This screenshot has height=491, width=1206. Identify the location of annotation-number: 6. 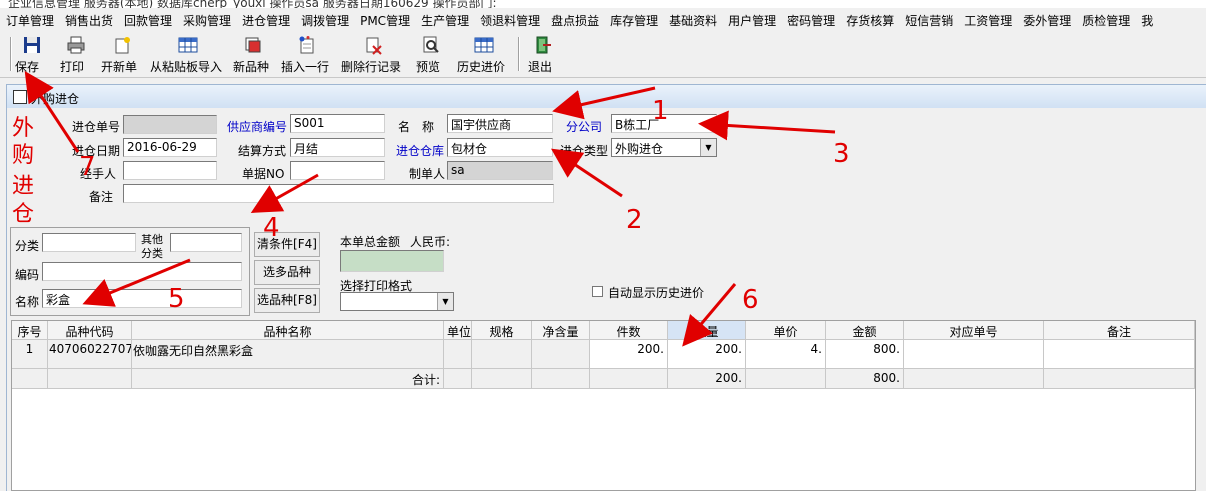
(750, 300).